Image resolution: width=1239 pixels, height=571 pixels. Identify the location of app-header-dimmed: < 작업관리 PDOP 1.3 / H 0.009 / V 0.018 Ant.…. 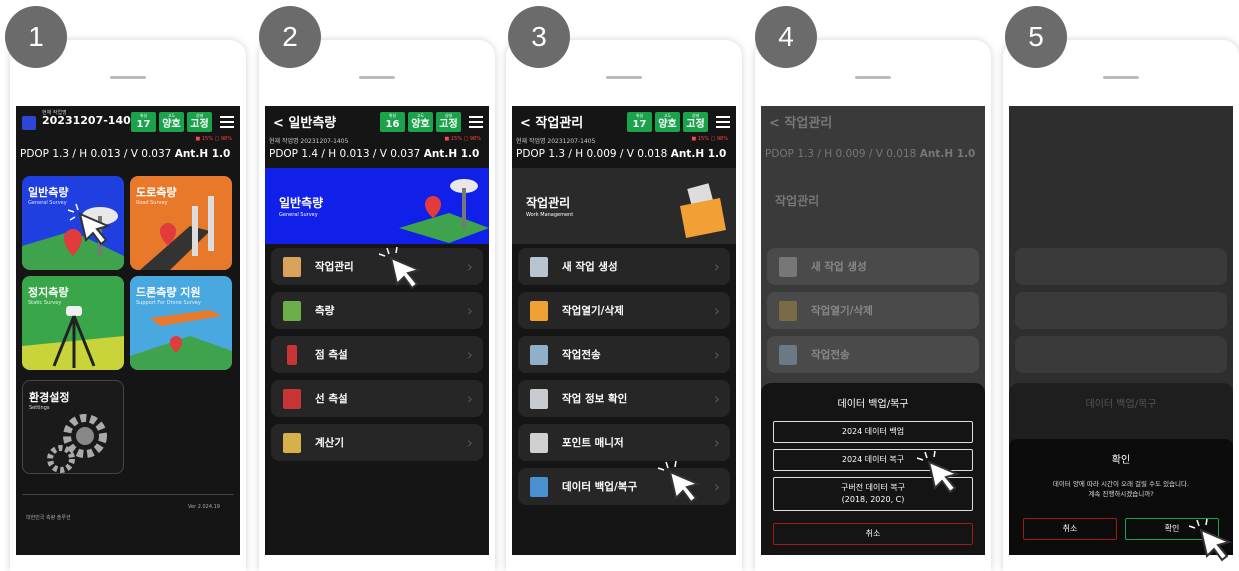
(873, 137).